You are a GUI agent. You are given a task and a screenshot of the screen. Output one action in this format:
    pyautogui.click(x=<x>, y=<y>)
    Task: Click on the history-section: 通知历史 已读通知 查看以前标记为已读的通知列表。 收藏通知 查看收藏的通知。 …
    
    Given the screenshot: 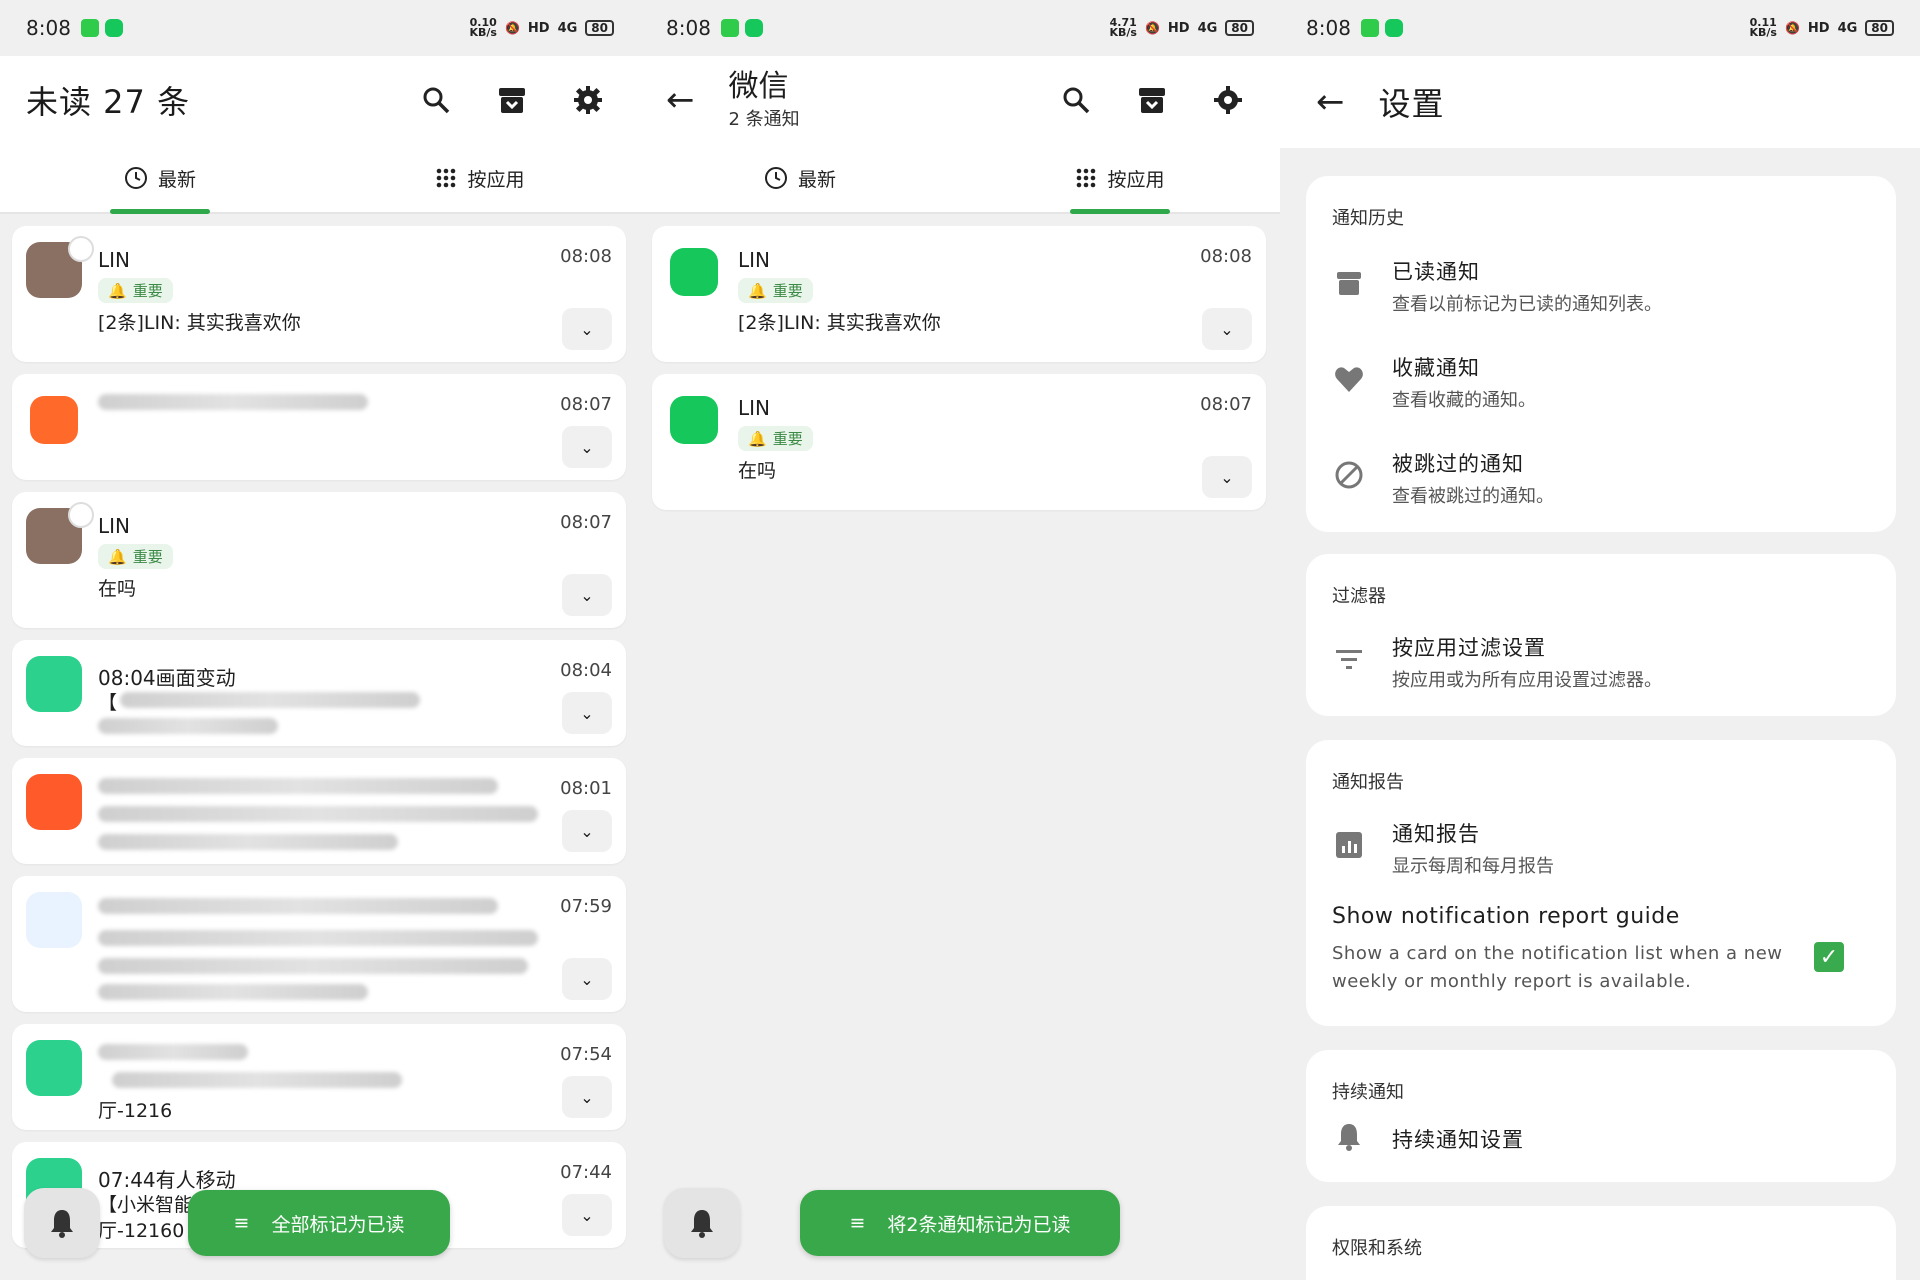 What is the action you would take?
    pyautogui.click(x=1601, y=354)
    